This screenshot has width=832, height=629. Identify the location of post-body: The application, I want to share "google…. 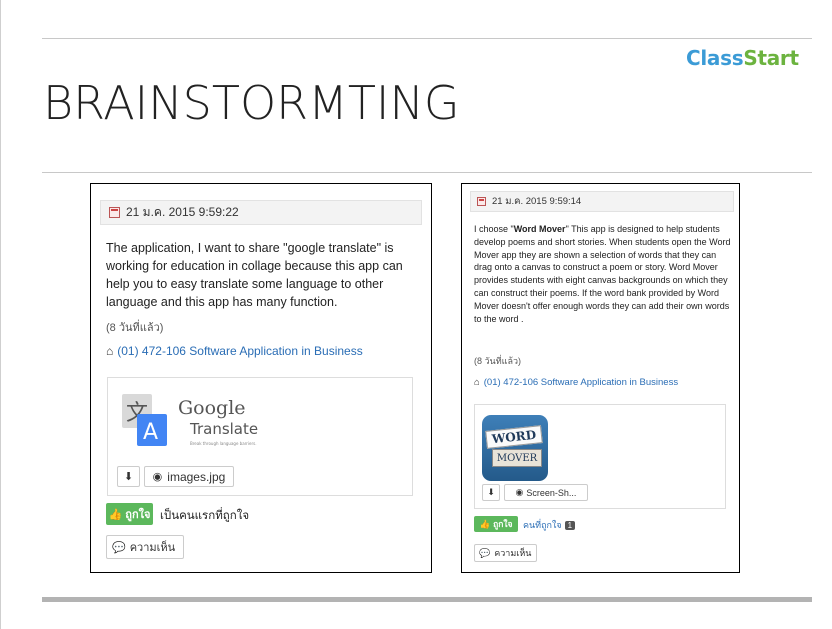
(254, 275).